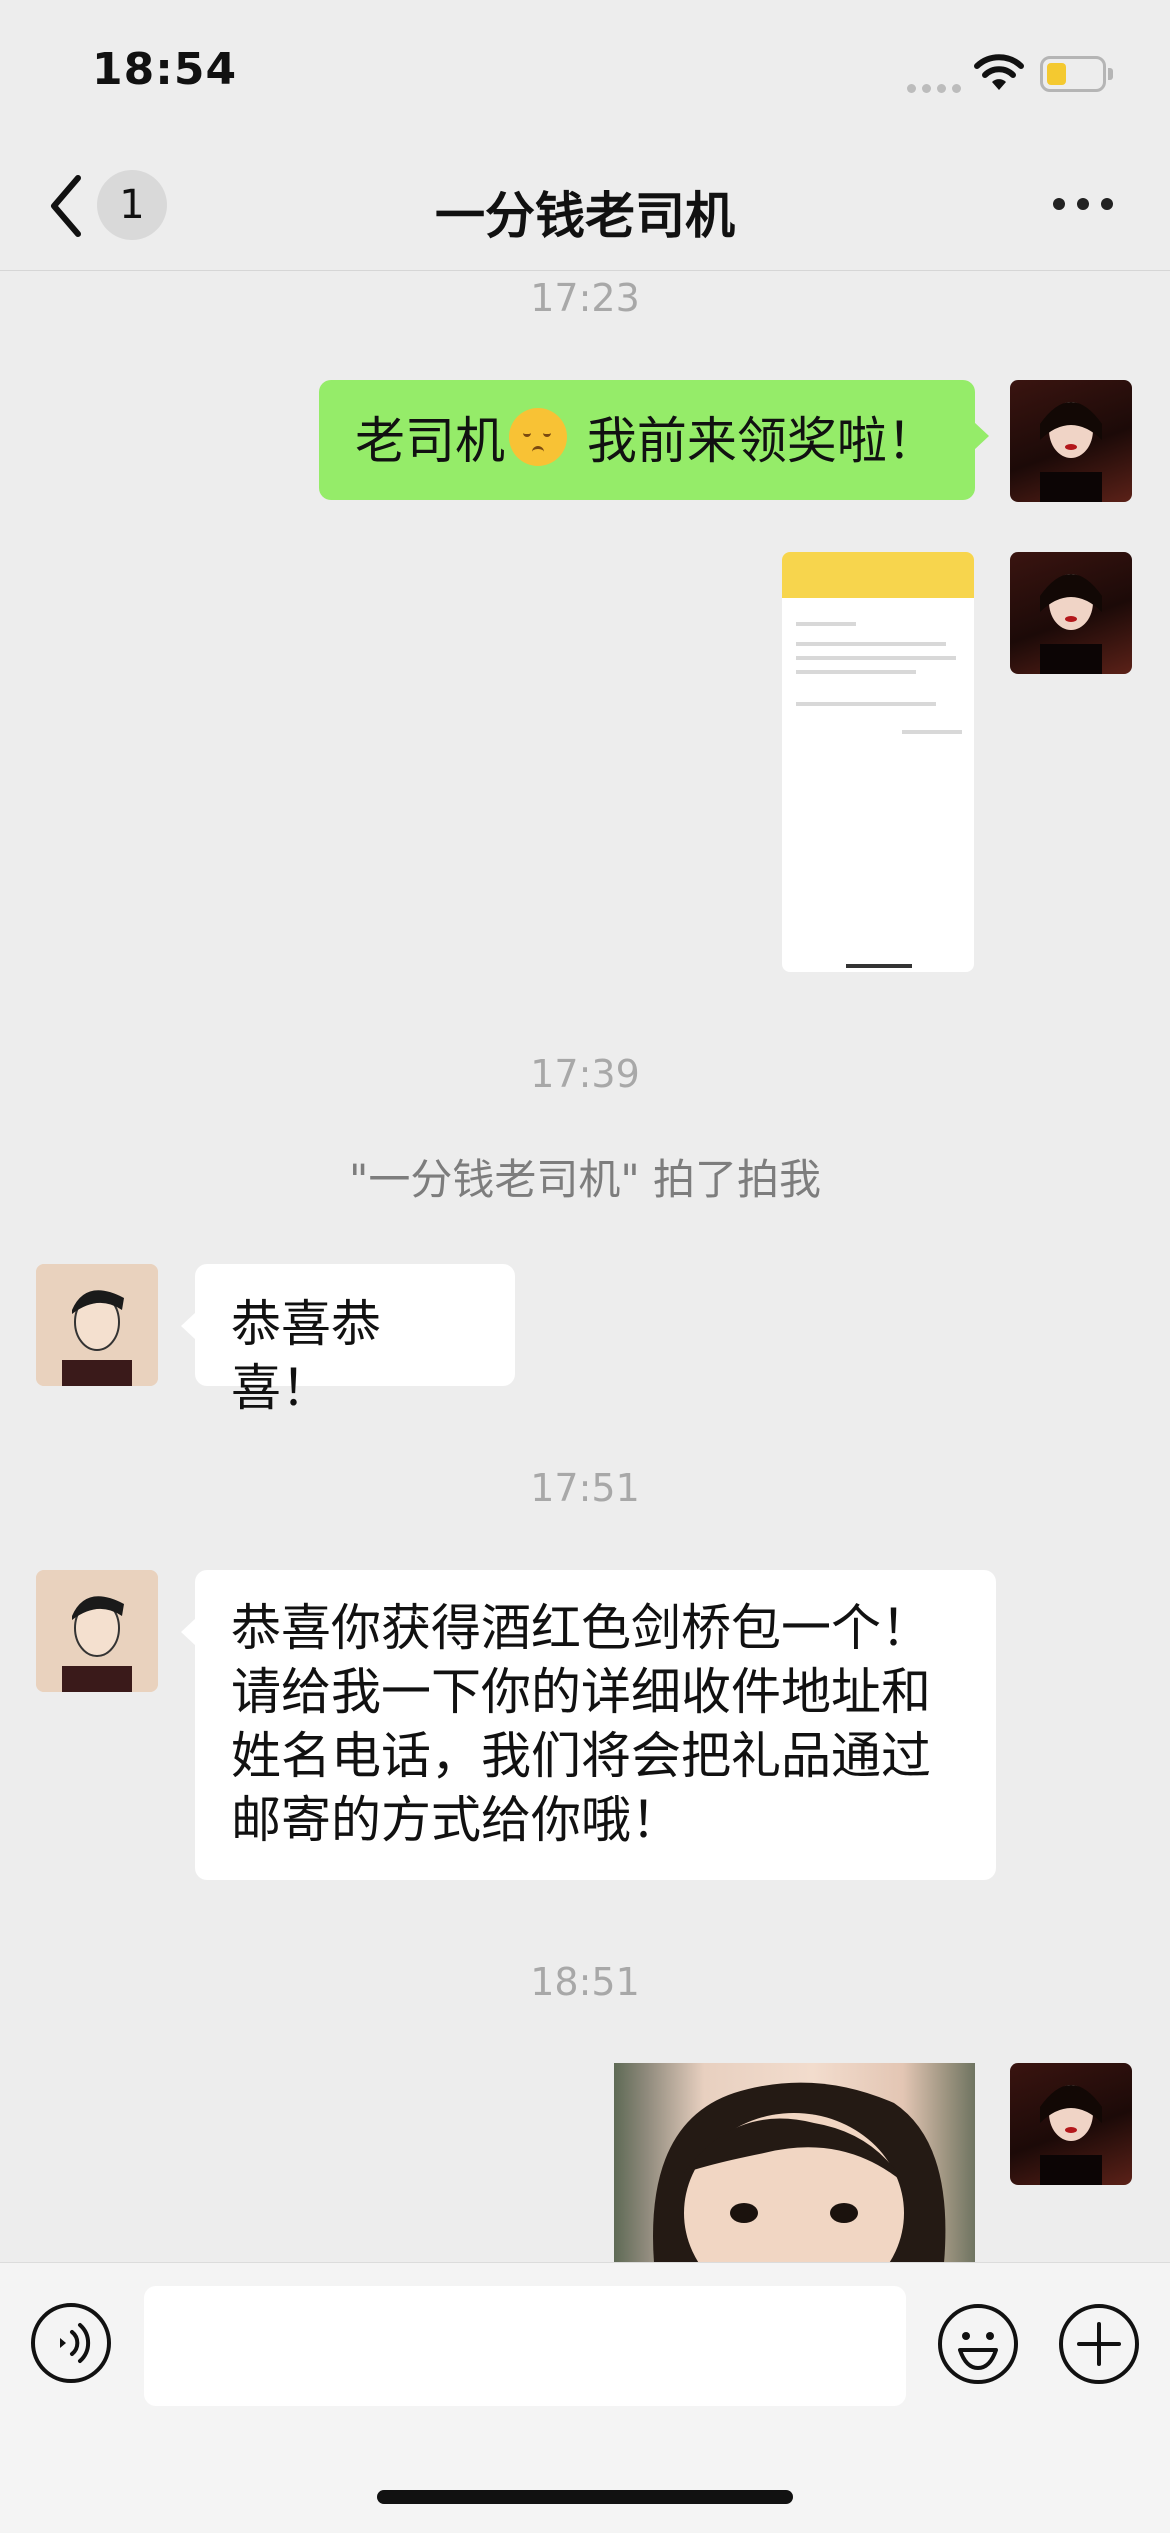 Image resolution: width=1170 pixels, height=2533 pixels. Describe the element at coordinates (585, 2497) in the screenshot. I see `home-indicator` at that location.